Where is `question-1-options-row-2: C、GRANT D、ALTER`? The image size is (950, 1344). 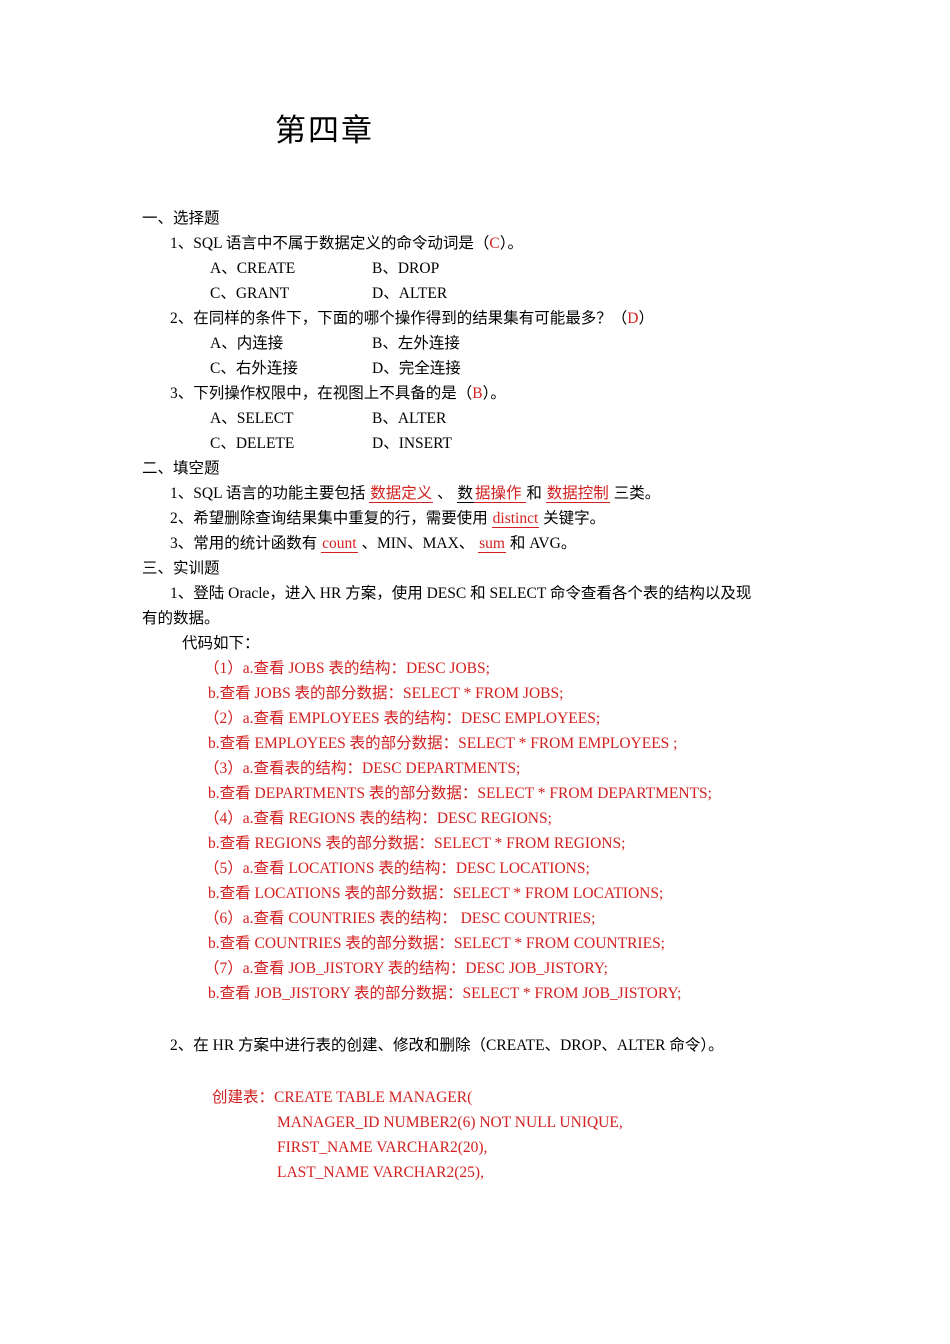
question-1-options-row-2: C、GRANT D、ALTER is located at coordinates (475, 293).